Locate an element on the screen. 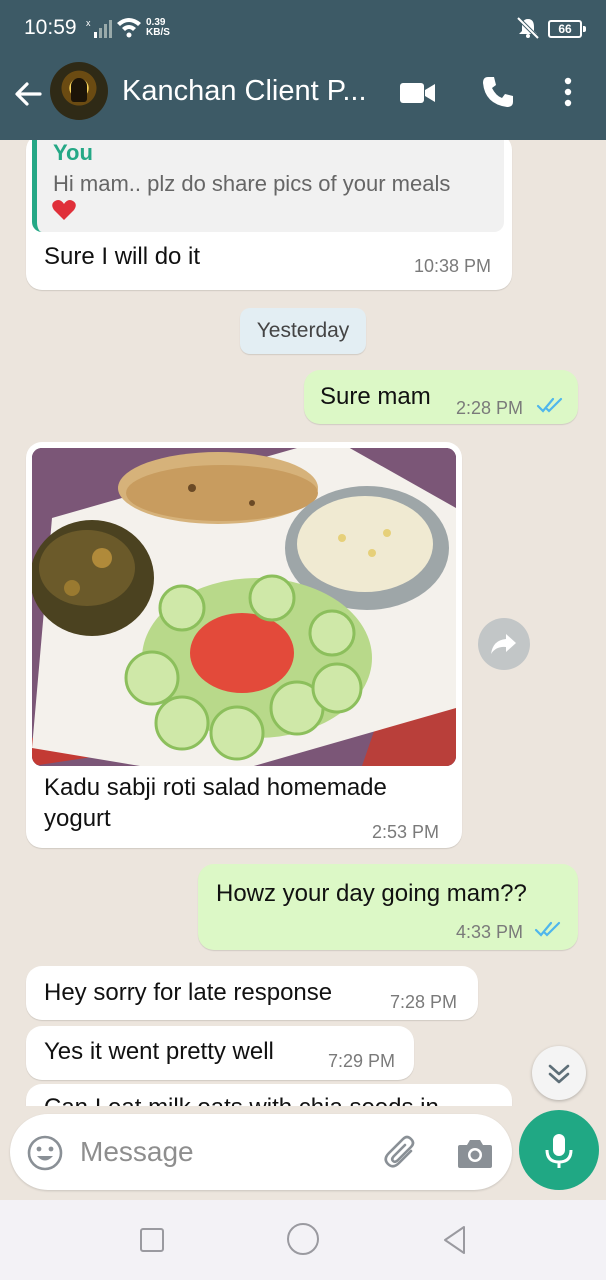 This screenshot has width=606, height=1280. date-separator: Yesterday is located at coordinates (303, 331).